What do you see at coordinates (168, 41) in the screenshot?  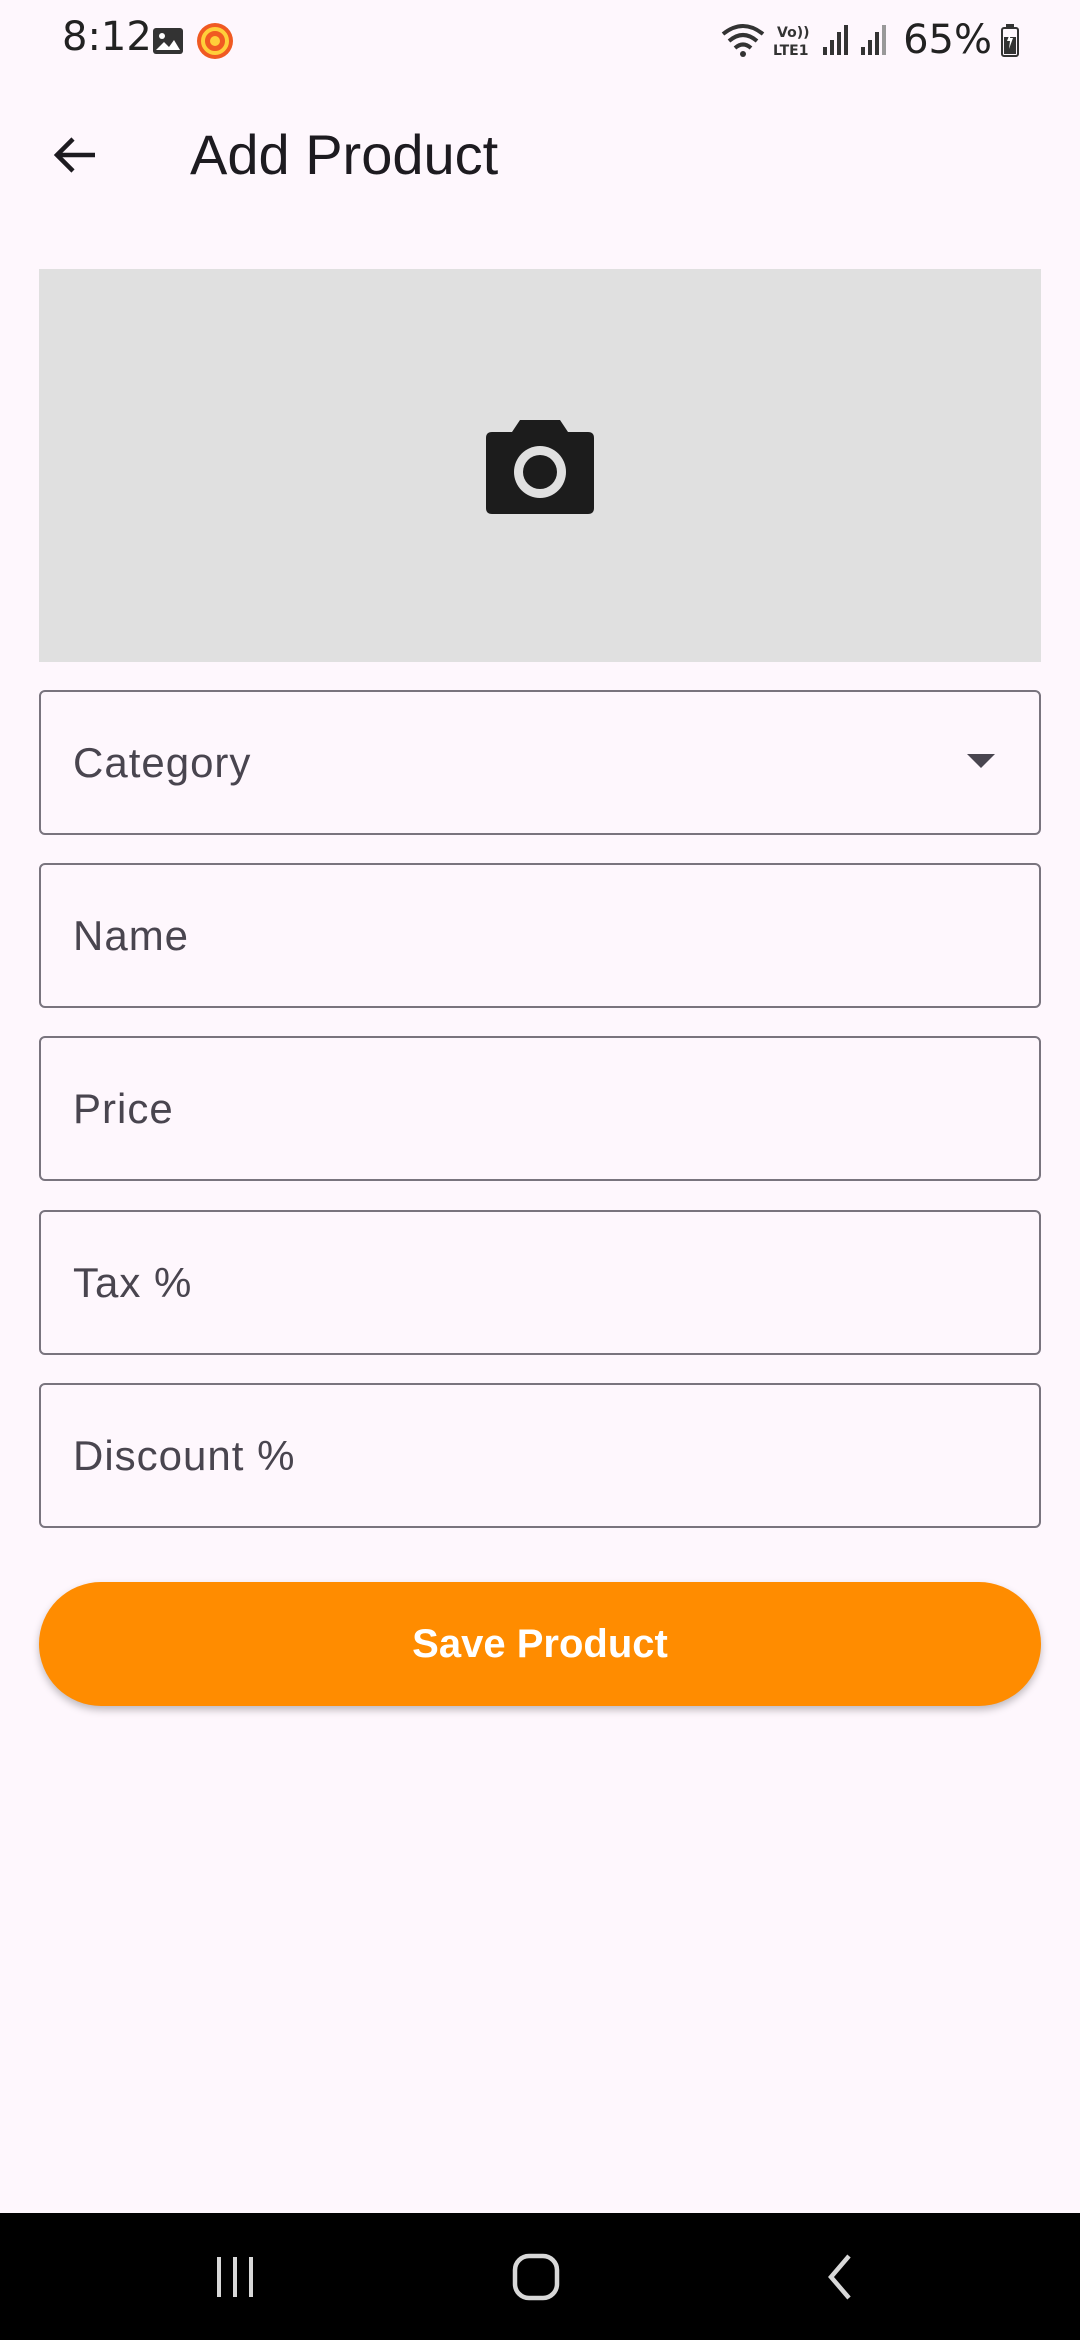 I see `gallery-notification-icon` at bounding box center [168, 41].